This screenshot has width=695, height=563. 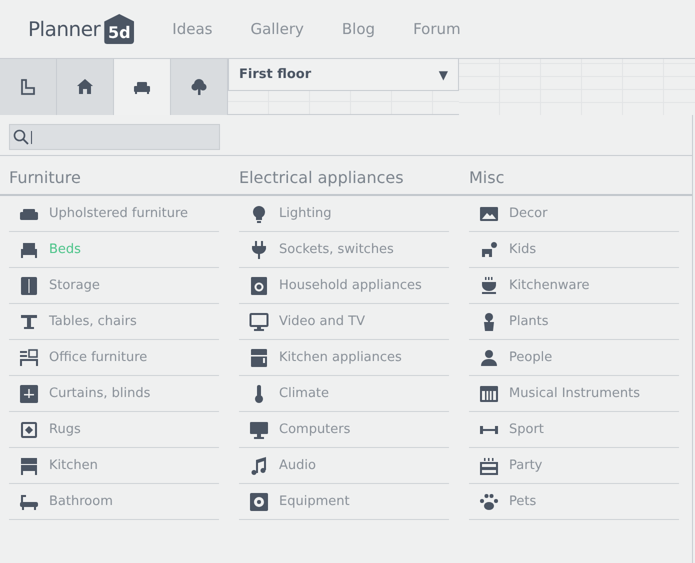 What do you see at coordinates (119, 29) in the screenshot?
I see `logo-badge: 5d` at bounding box center [119, 29].